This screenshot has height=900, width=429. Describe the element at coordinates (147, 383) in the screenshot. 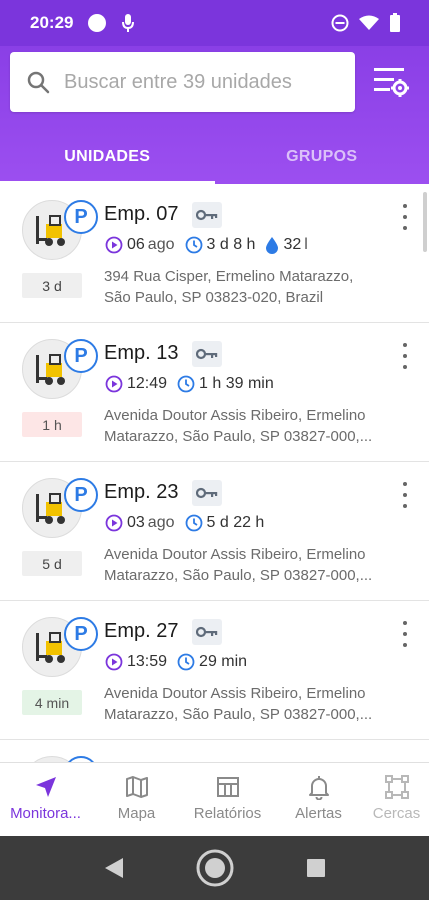

I see `last-message-time: 12:49` at that location.